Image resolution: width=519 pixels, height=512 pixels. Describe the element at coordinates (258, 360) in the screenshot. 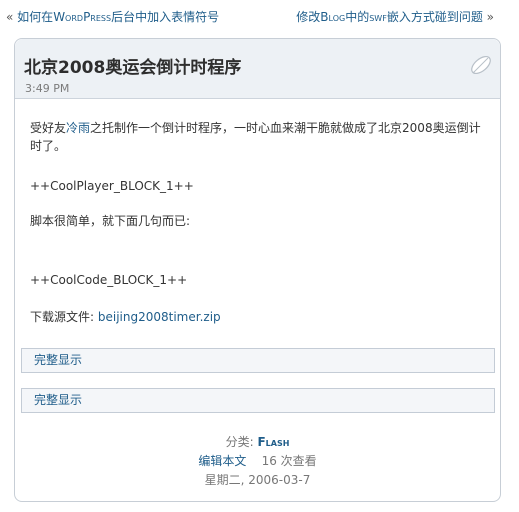

I see `expand-toggle-1: 完整显示` at that location.